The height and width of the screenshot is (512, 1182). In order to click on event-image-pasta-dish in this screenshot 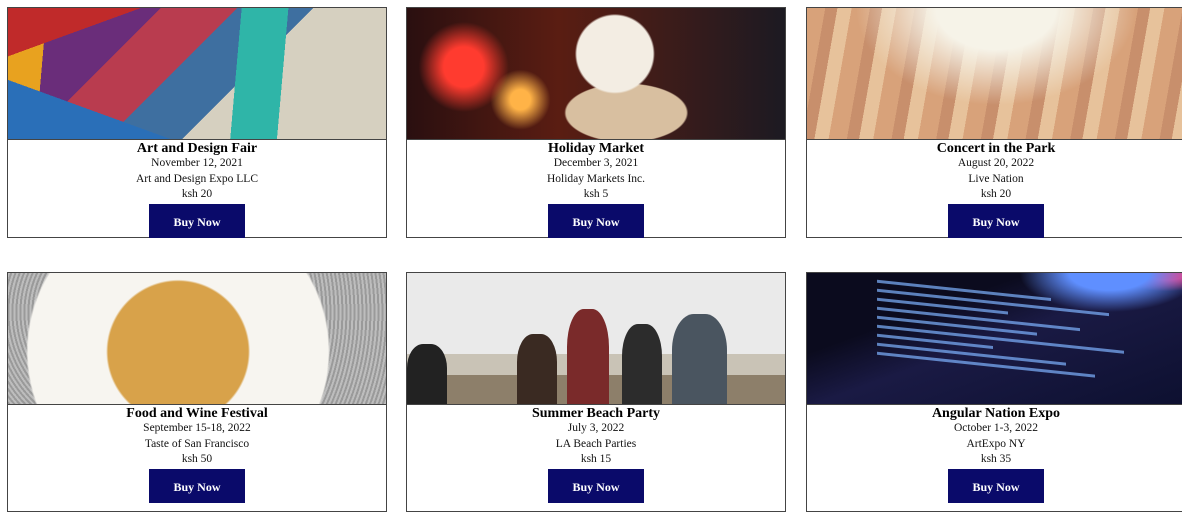, I will do `click(197, 339)`.